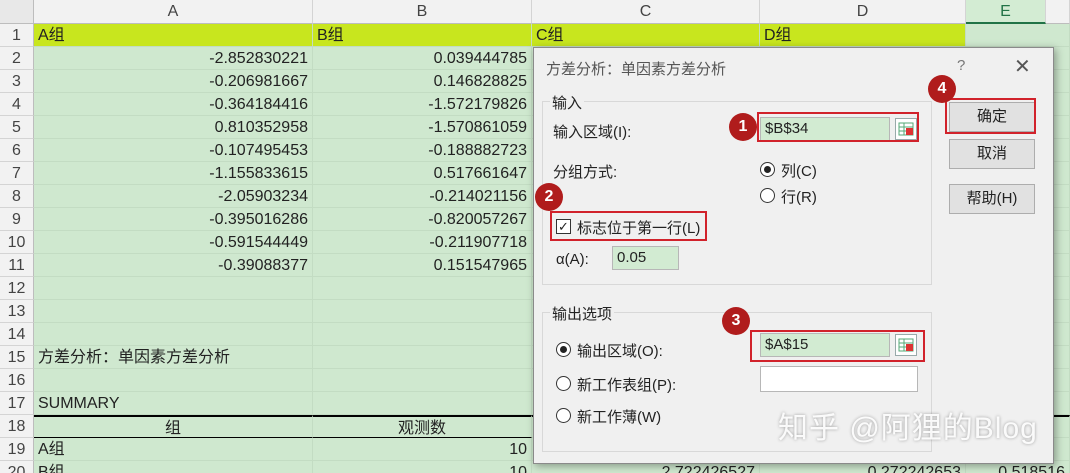 Image resolution: width=1070 pixels, height=473 pixels. What do you see at coordinates (17, 334) in the screenshot?
I see `row-number: 14` at bounding box center [17, 334].